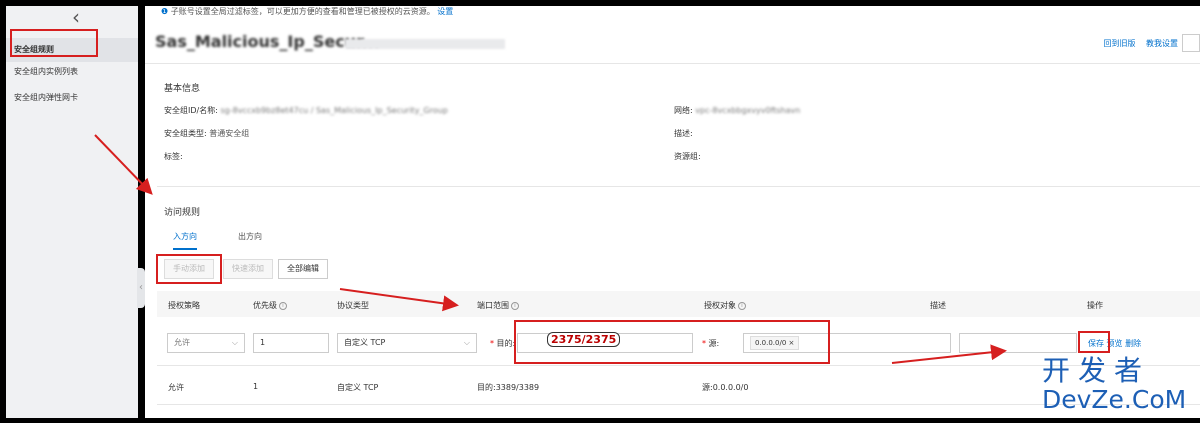 The height and width of the screenshot is (423, 1200). I want to click on watermark-cn: 开发者, so click(1096, 370).